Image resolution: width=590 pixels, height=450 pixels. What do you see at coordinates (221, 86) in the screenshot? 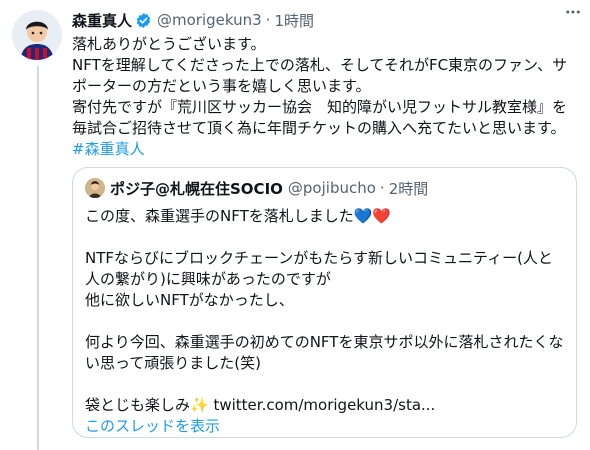
I see `tweet-text-line: ポーターの方だという事を嬉しく思います。` at bounding box center [221, 86].